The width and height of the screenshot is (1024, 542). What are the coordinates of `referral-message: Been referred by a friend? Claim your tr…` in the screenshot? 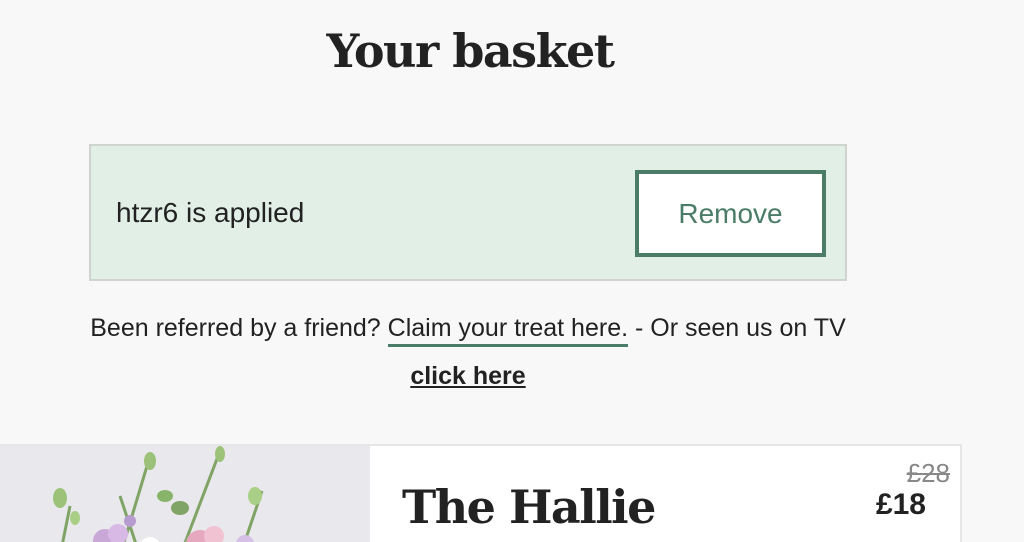 It's located at (468, 352).